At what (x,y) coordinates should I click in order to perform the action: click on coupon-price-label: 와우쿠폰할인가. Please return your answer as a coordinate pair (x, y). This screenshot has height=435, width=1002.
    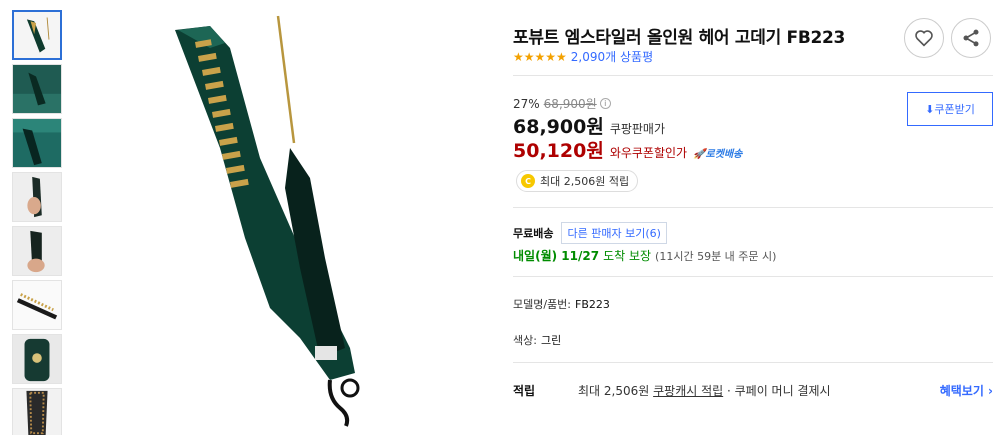
    Looking at the image, I should click on (648, 153).